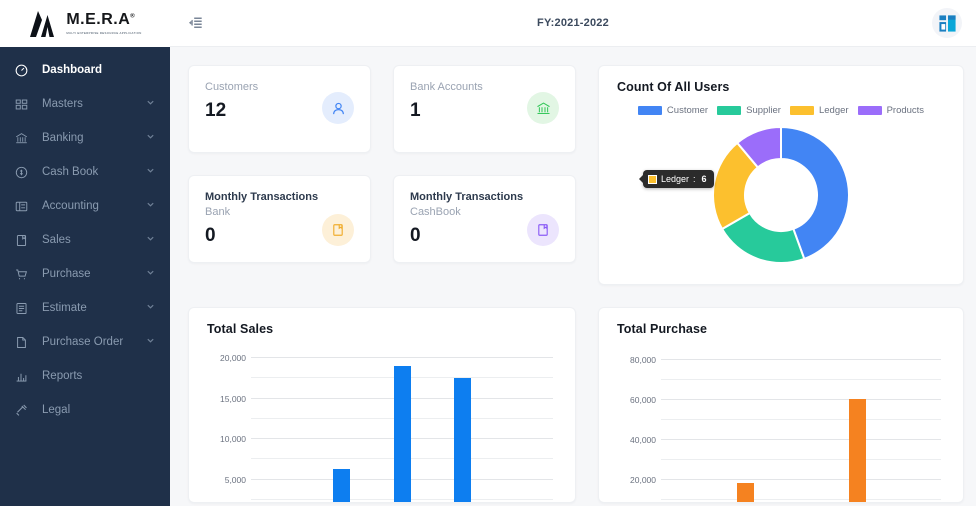 This screenshot has width=976, height=506. Describe the element at coordinates (85, 138) in the screenshot. I see `sidebar-item-banking: Banking` at that location.